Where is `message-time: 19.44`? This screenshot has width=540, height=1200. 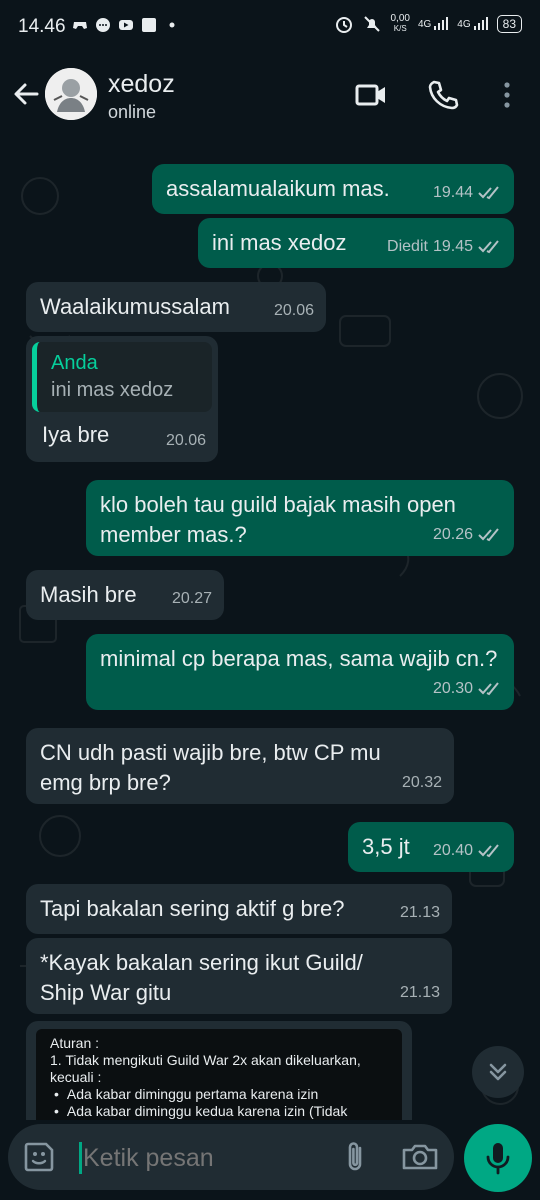
message-time: 19.44 is located at coordinates (452, 192).